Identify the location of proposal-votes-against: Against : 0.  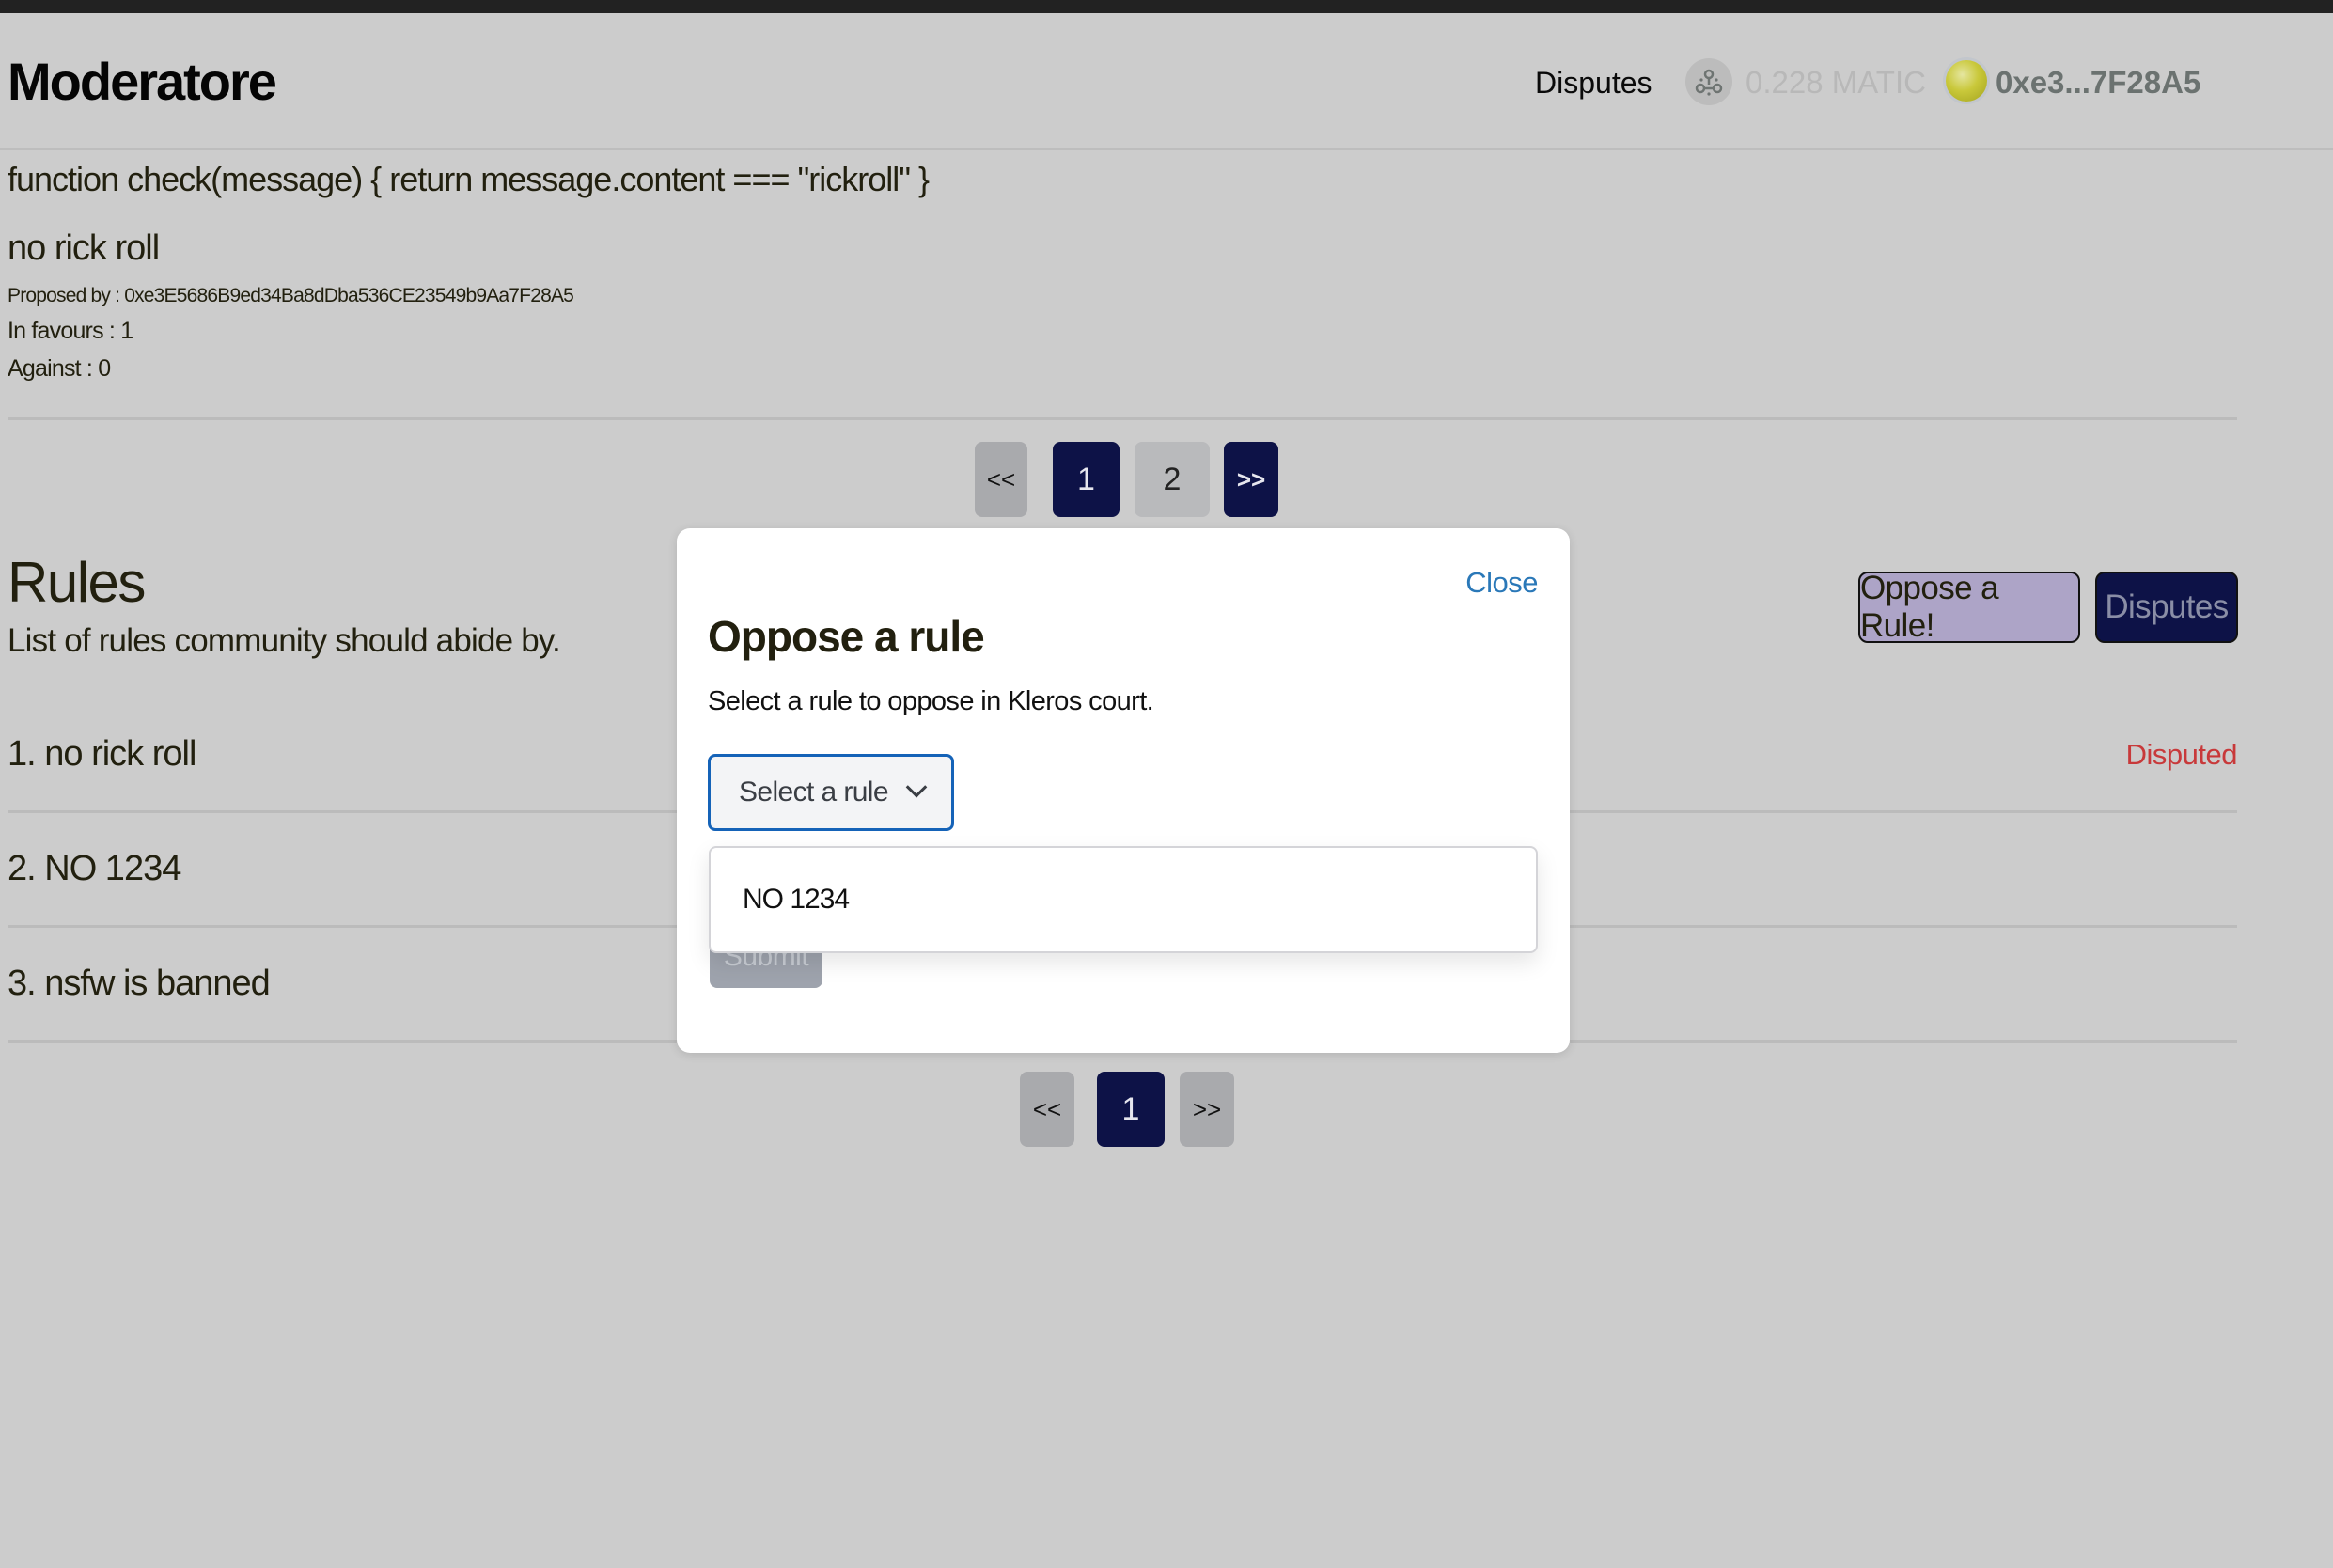
(59, 368).